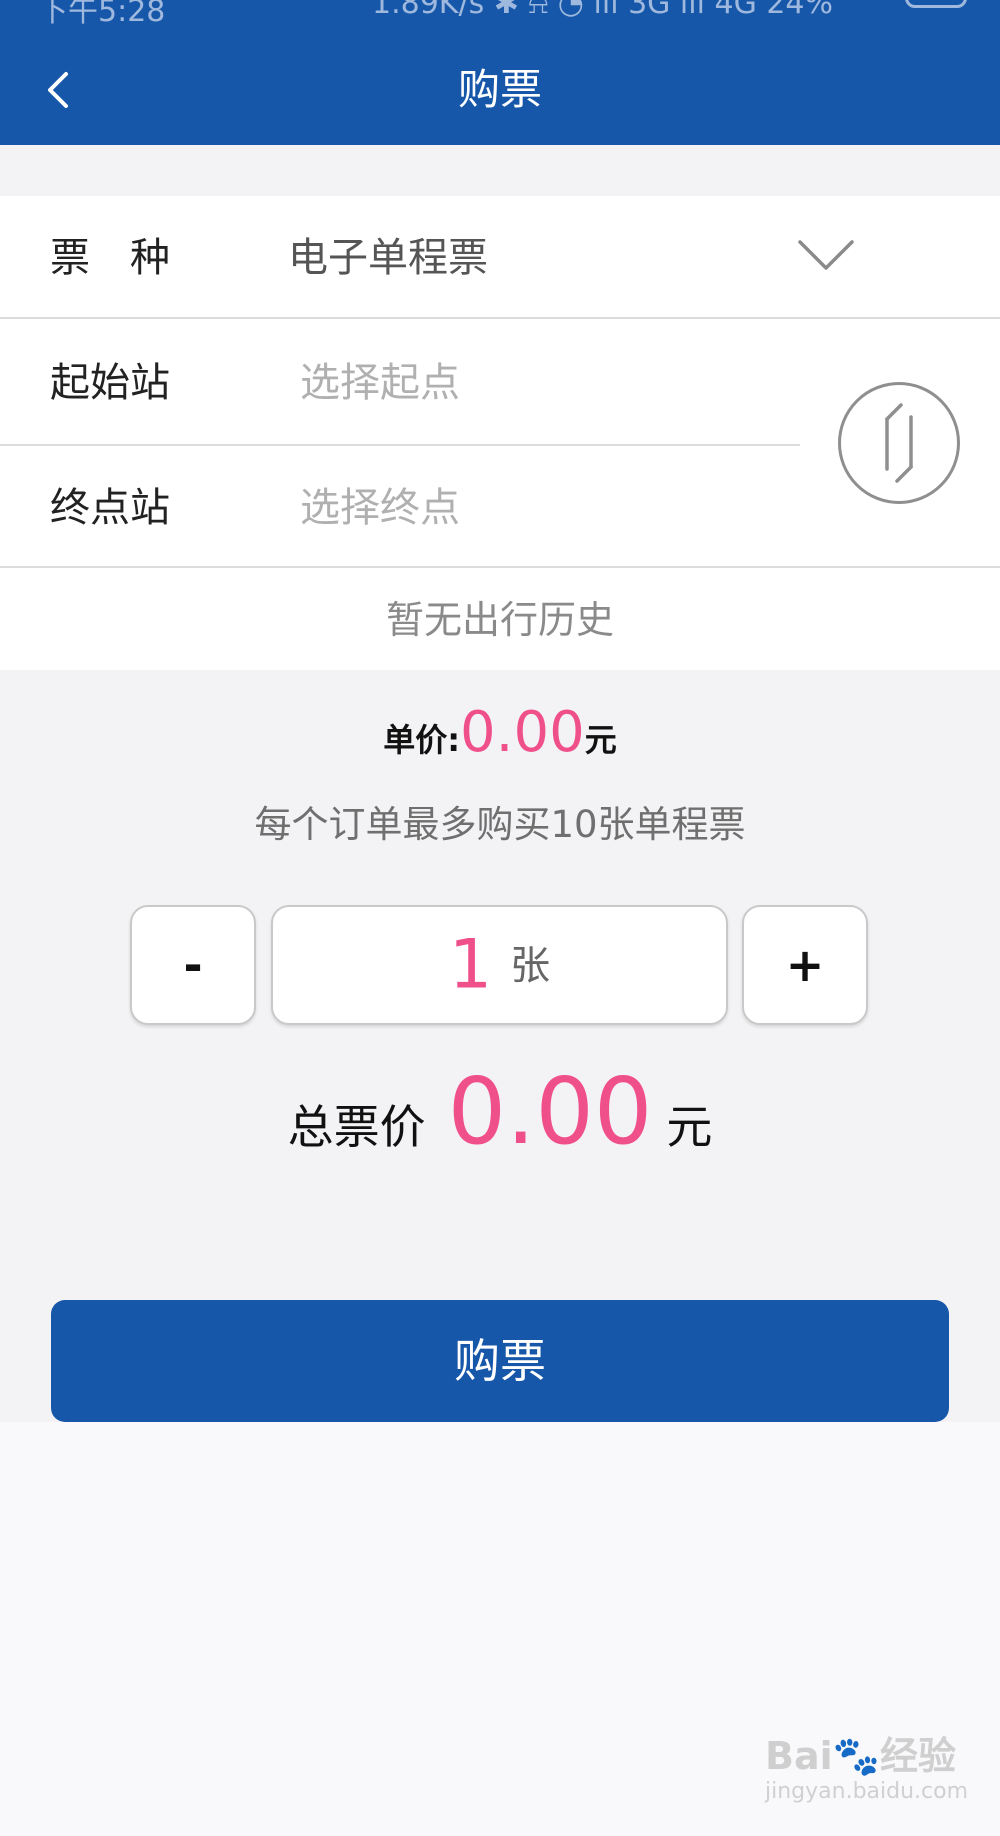 This screenshot has width=1000, height=1836. Describe the element at coordinates (522, 732) in the screenshot. I see `unit-price-value: 0.00` at that location.